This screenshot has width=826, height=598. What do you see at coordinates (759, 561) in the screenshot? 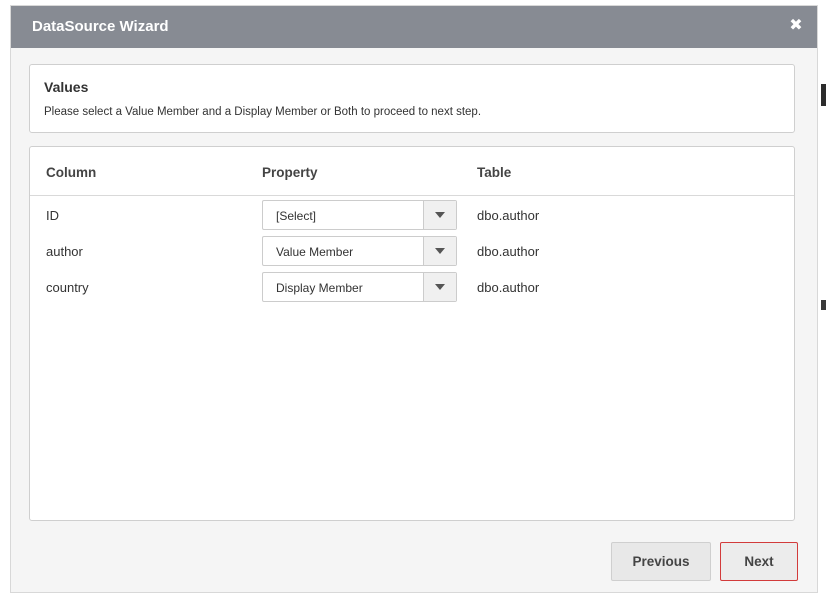
I see `next-button: Next` at bounding box center [759, 561].